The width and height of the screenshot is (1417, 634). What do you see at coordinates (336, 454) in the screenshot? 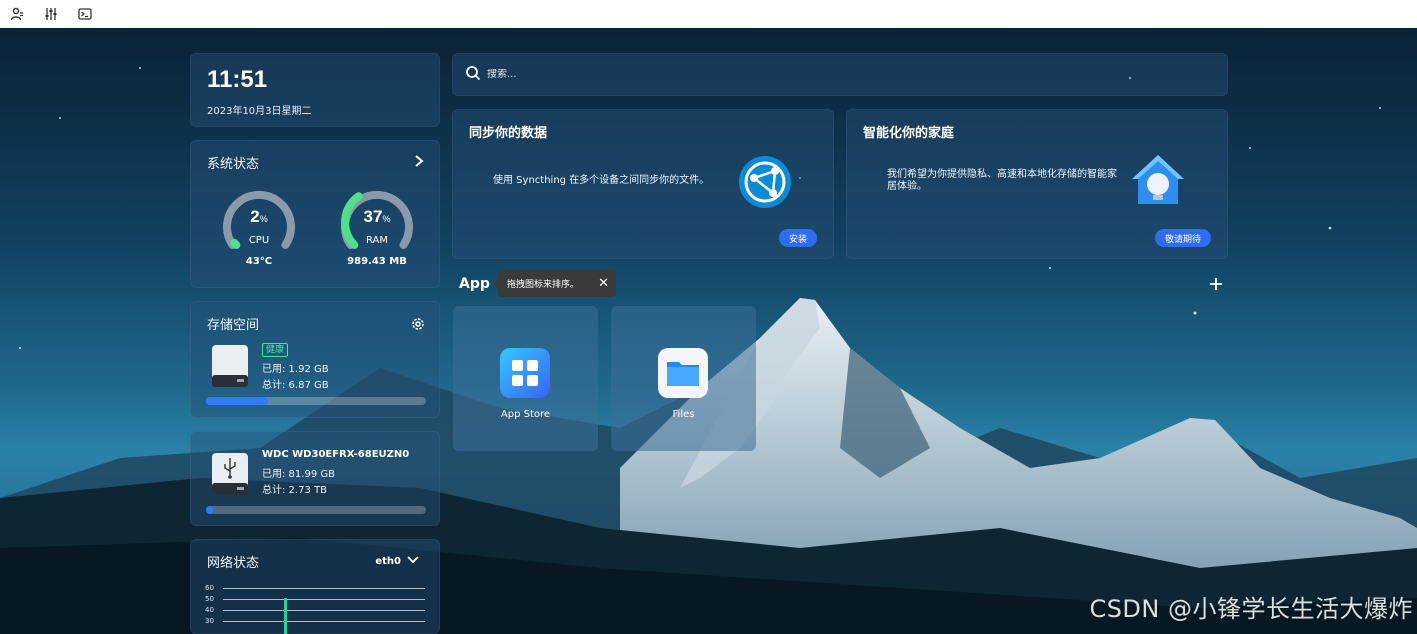
I see `usb-disk-name: WDC WD30EFRX-68EUZN0` at bounding box center [336, 454].